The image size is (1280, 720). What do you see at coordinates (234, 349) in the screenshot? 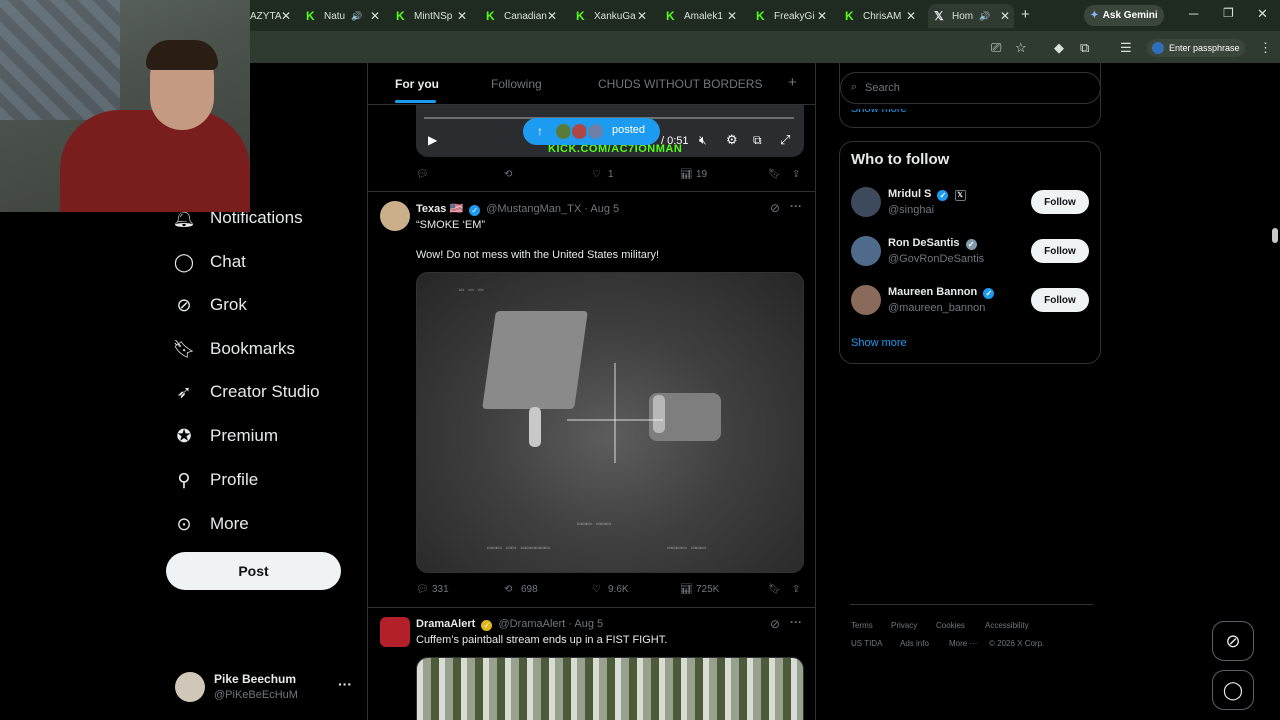
I see `nav-bookmarks: 🔖︎ Bookmarks` at bounding box center [234, 349].